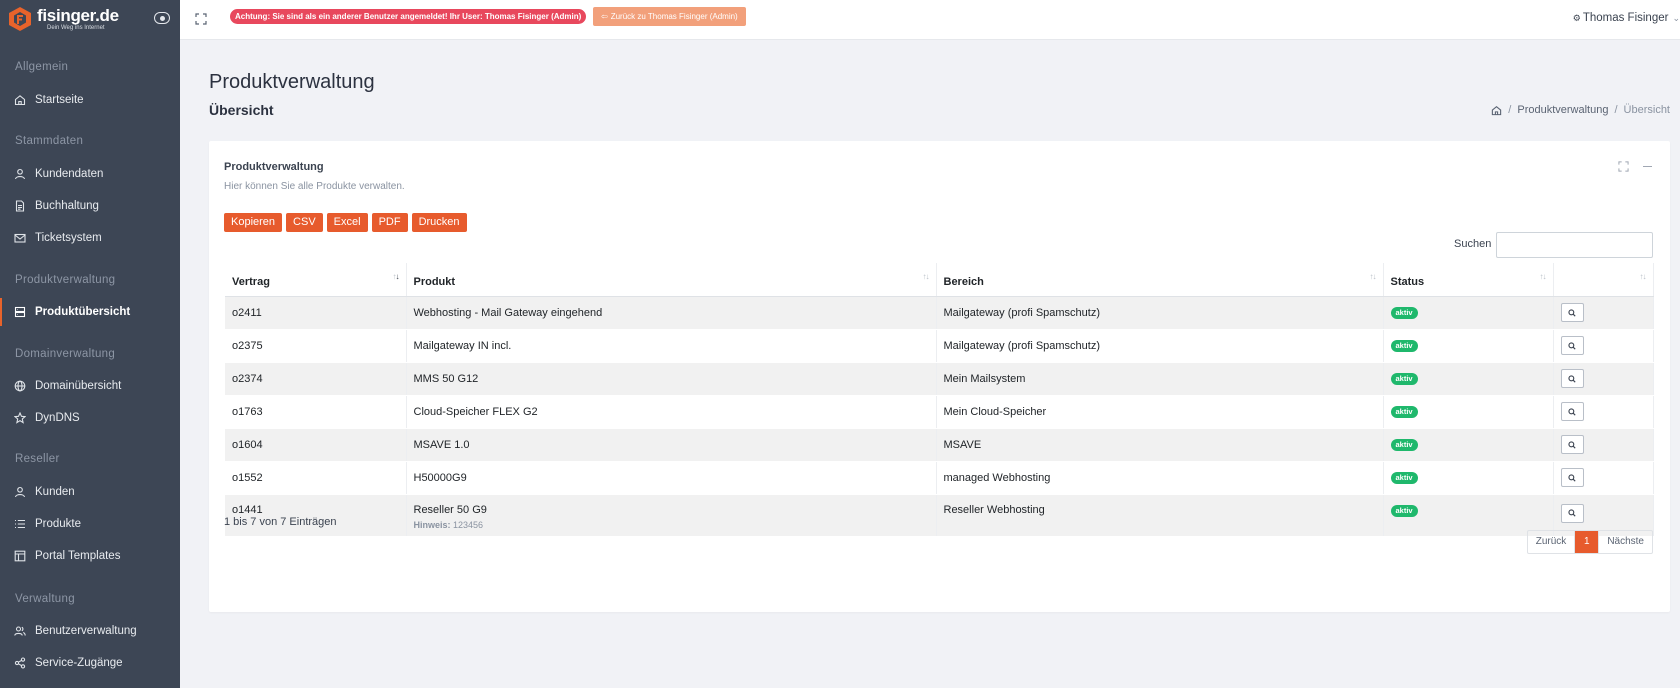 The width and height of the screenshot is (1680, 688). I want to click on brand: fisinger.de Dein Weg ins Internet, so click(90, 19).